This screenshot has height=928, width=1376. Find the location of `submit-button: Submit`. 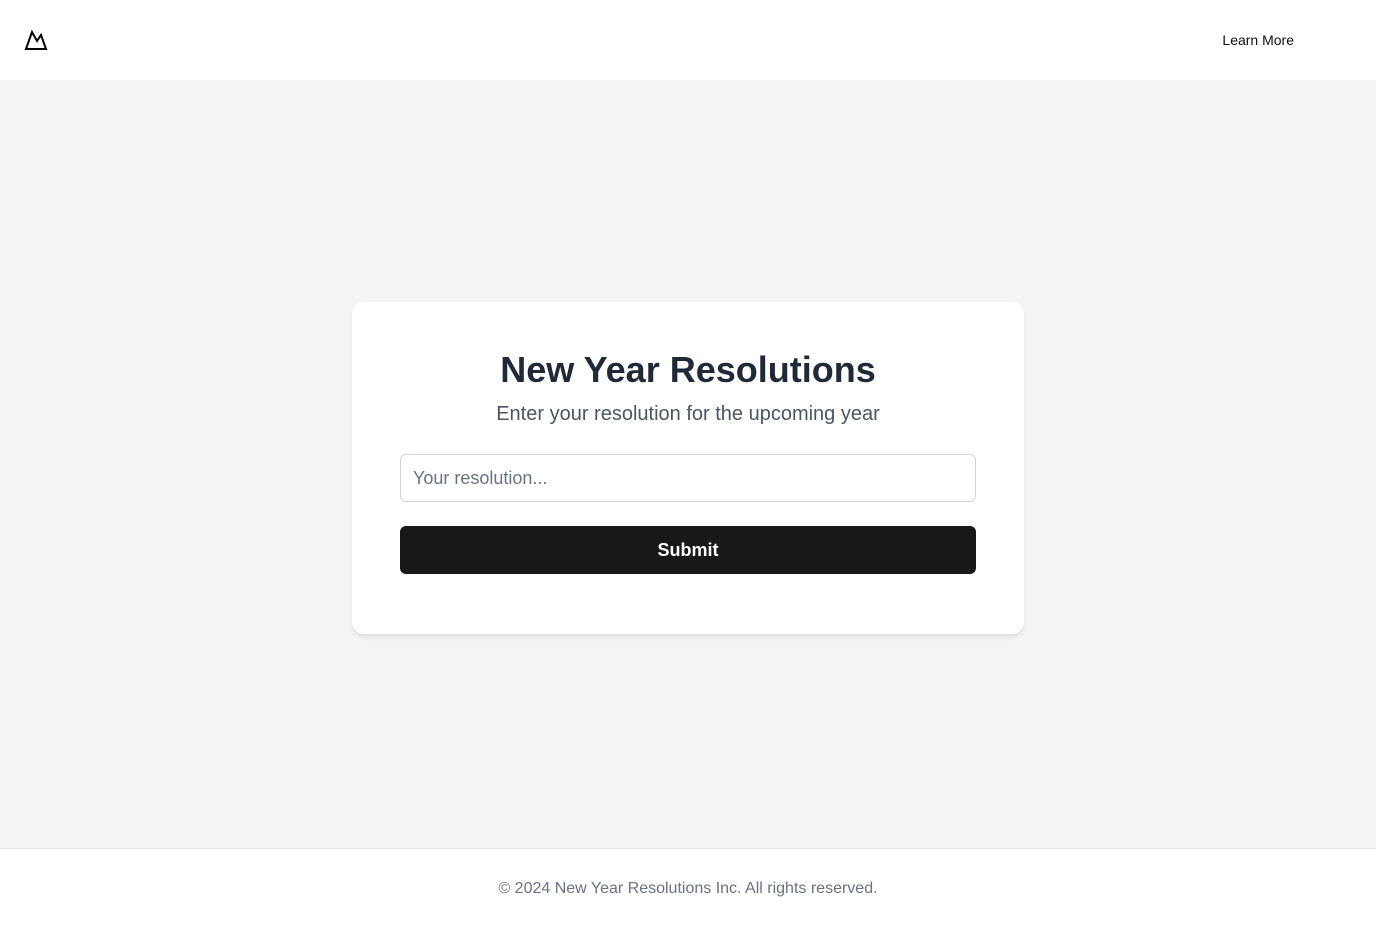

submit-button: Submit is located at coordinates (688, 550).